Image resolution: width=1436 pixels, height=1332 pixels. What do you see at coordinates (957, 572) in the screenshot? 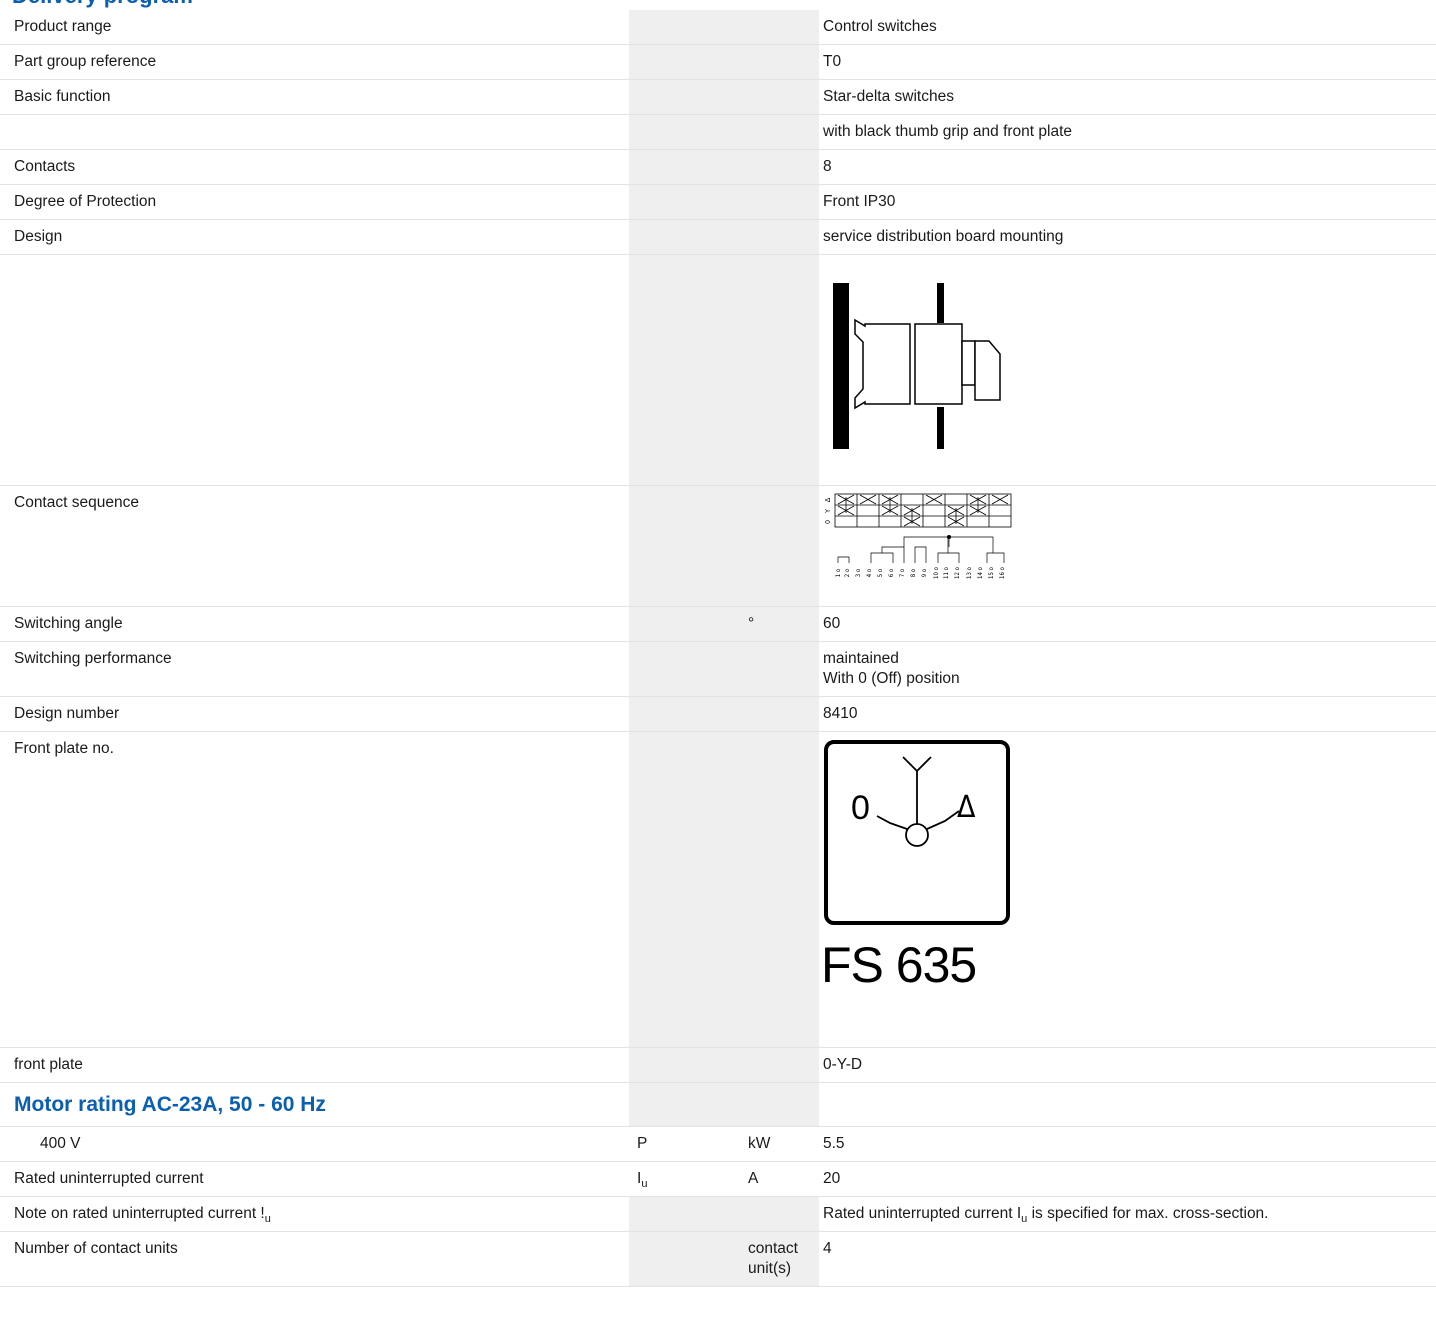
I see `svg-text: 12 o` at bounding box center [957, 572].